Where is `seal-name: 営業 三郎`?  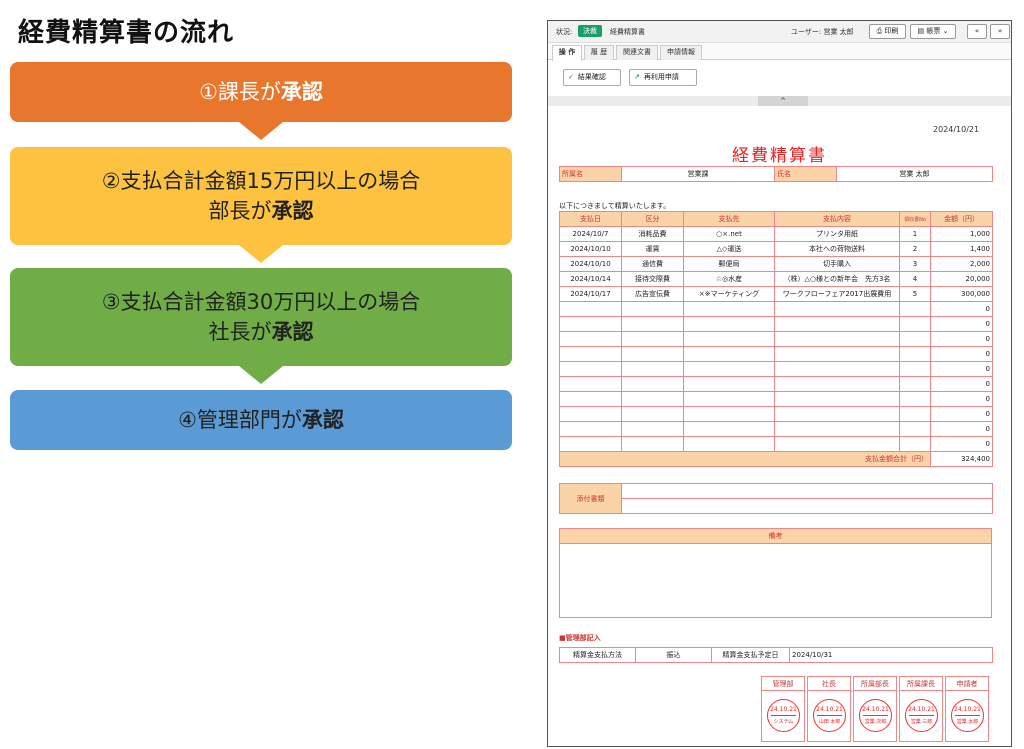
seal-name: 営業 三郎 is located at coordinates (921, 722).